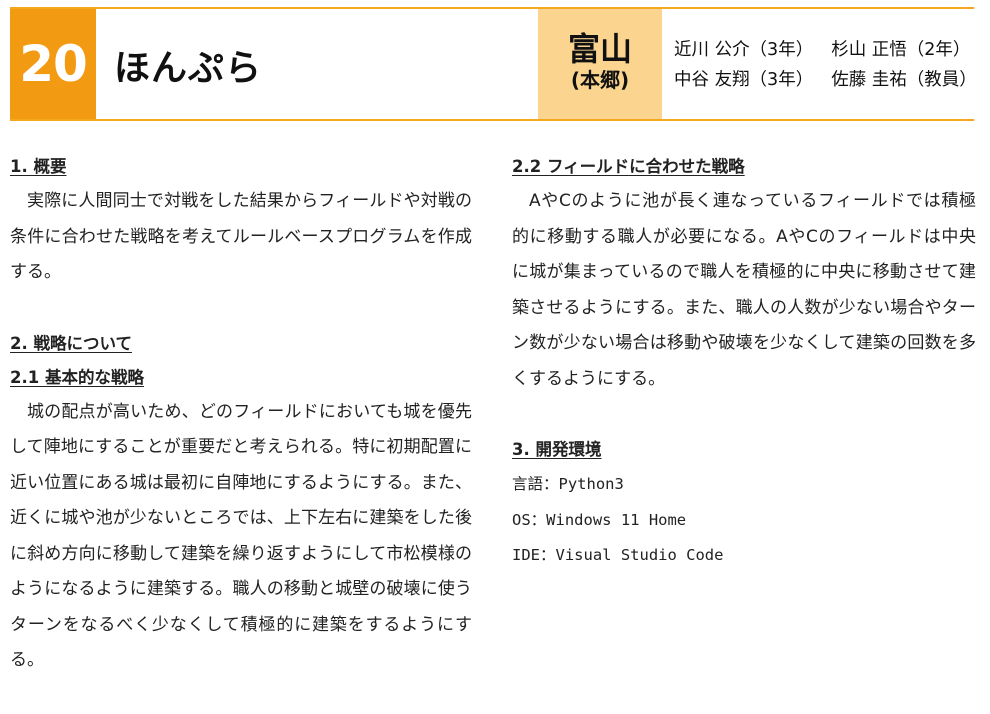  Describe the element at coordinates (188, 68) in the screenshot. I see `team-name: ほんぷら` at that location.